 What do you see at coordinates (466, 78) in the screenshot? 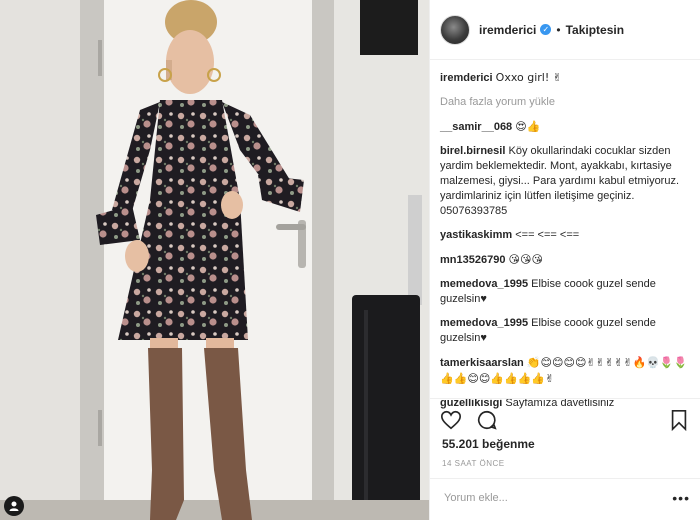
I see `comment-username: iremderici` at bounding box center [466, 78].